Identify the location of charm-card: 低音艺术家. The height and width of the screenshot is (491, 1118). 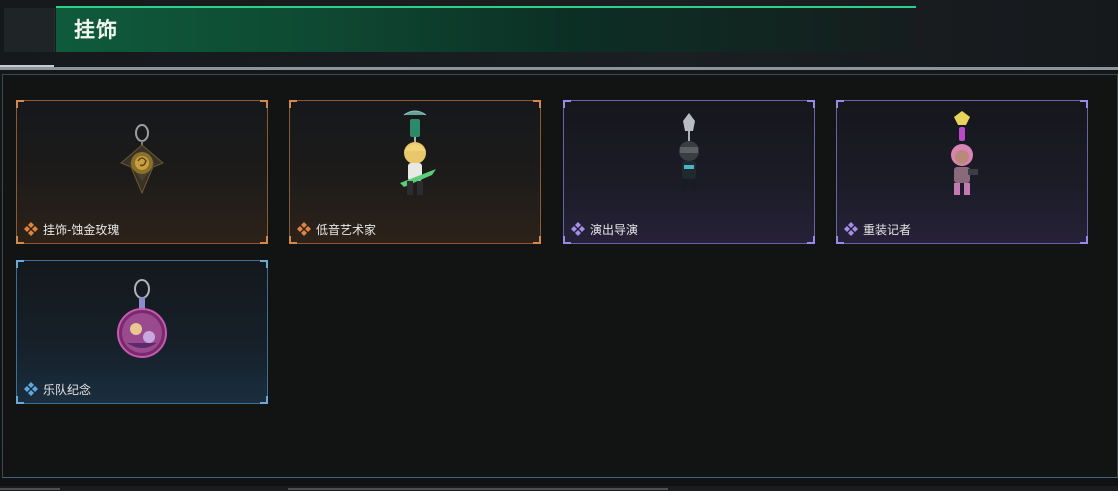
(415, 172).